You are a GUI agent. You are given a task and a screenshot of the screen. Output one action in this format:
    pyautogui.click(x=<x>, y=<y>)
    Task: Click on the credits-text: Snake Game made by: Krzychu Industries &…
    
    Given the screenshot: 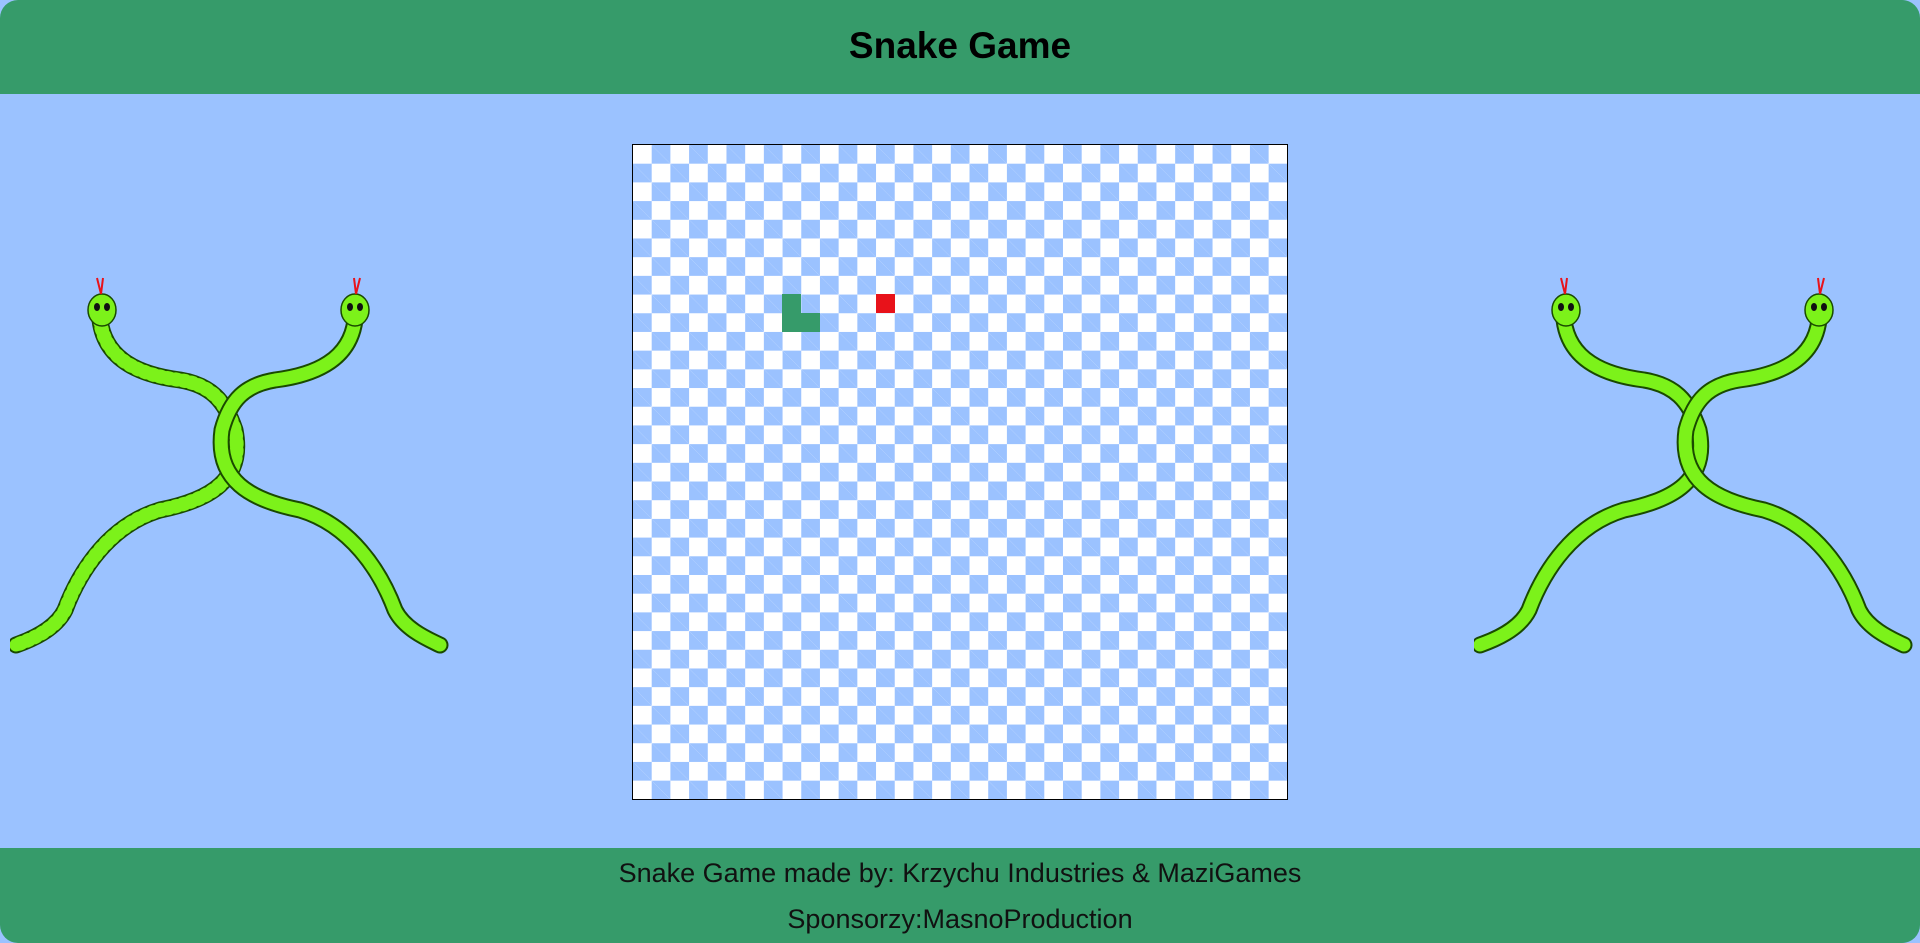 What is the action you would take?
    pyautogui.click(x=960, y=873)
    